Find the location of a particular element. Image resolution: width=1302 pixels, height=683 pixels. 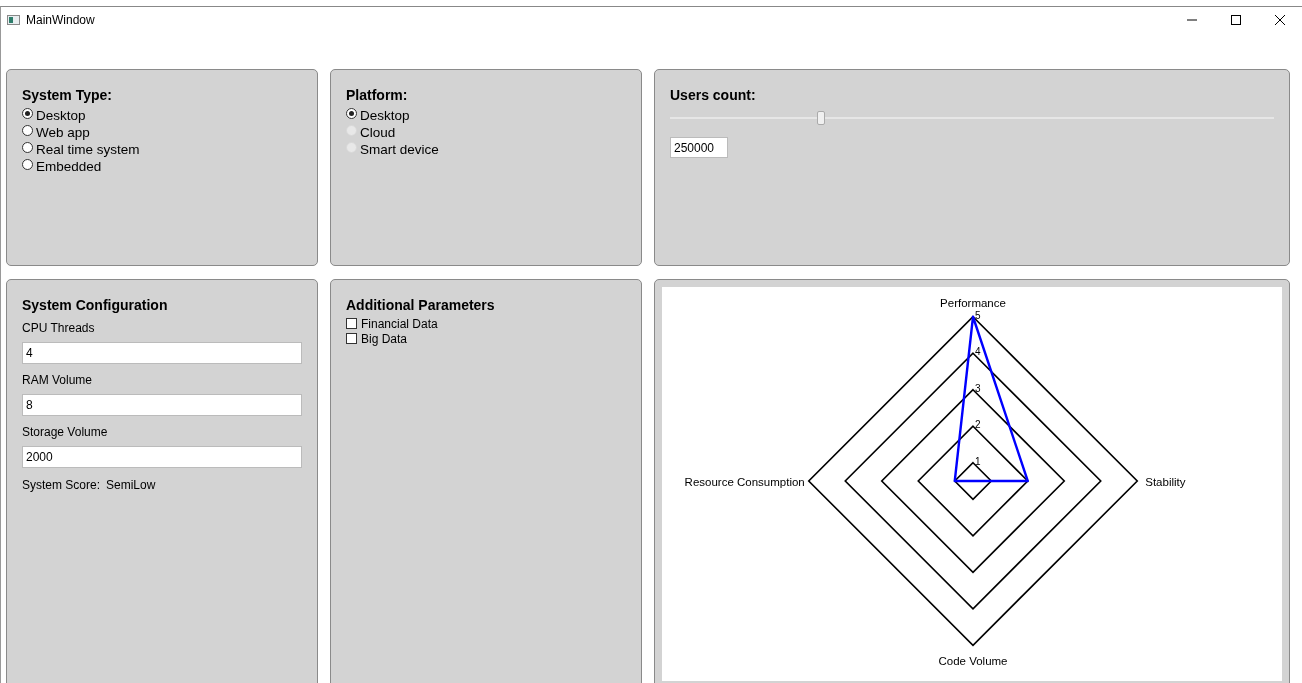

close-icon is located at coordinates (1280, 20).